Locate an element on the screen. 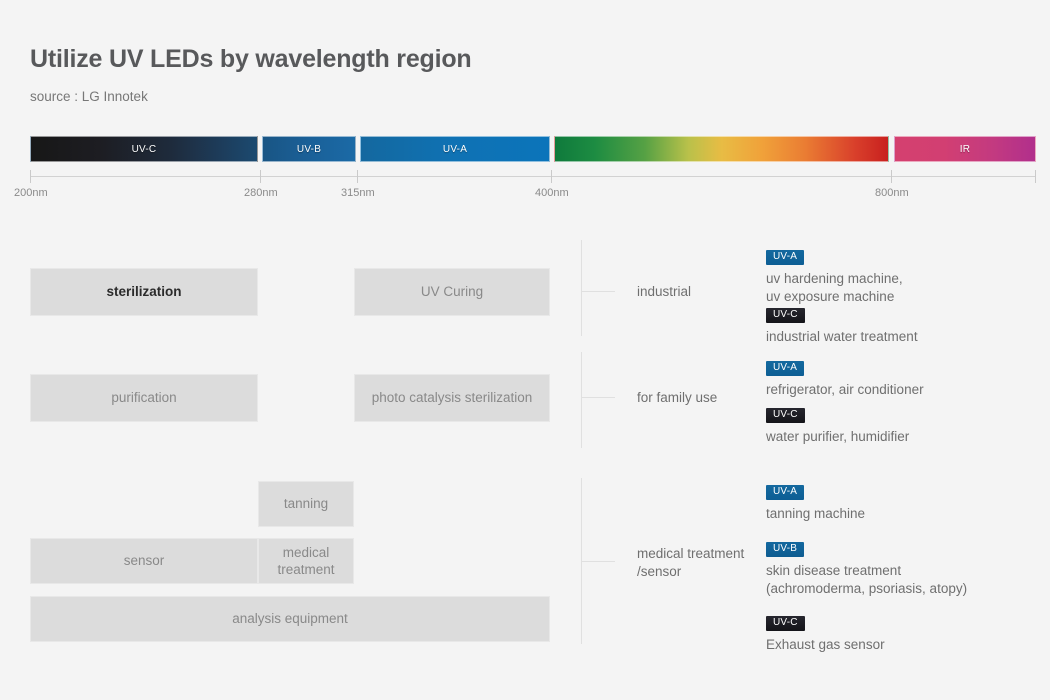 This screenshot has width=1050, height=700. axis-tick-400nm is located at coordinates (551, 176).